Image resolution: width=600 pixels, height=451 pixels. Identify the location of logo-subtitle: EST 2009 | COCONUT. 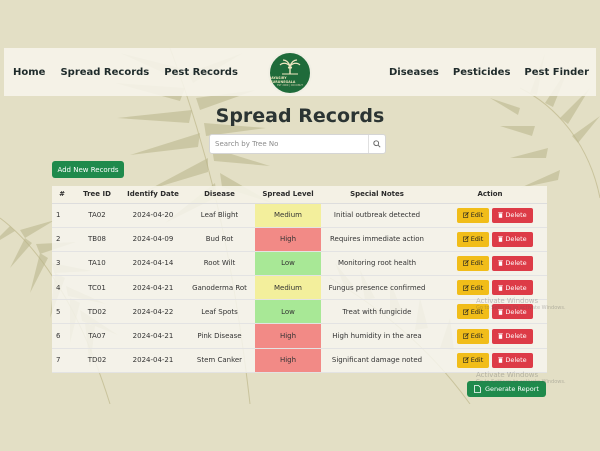
(290, 85).